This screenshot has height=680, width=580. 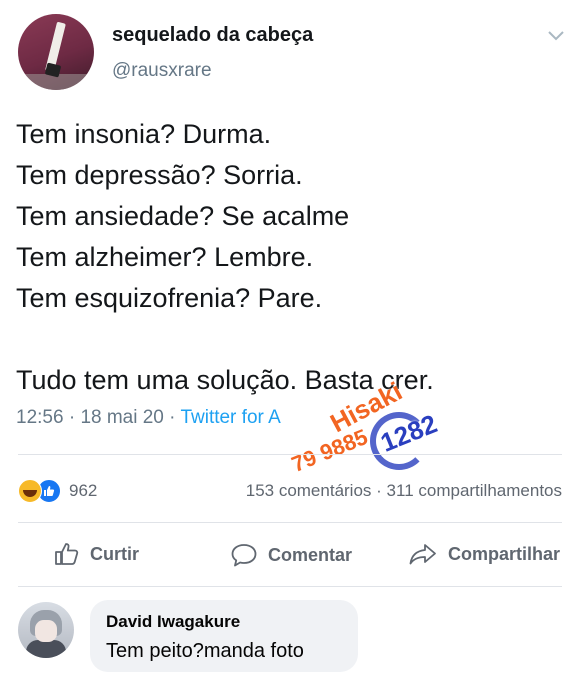 What do you see at coordinates (83, 490) in the screenshot?
I see `reaction-count: 962` at bounding box center [83, 490].